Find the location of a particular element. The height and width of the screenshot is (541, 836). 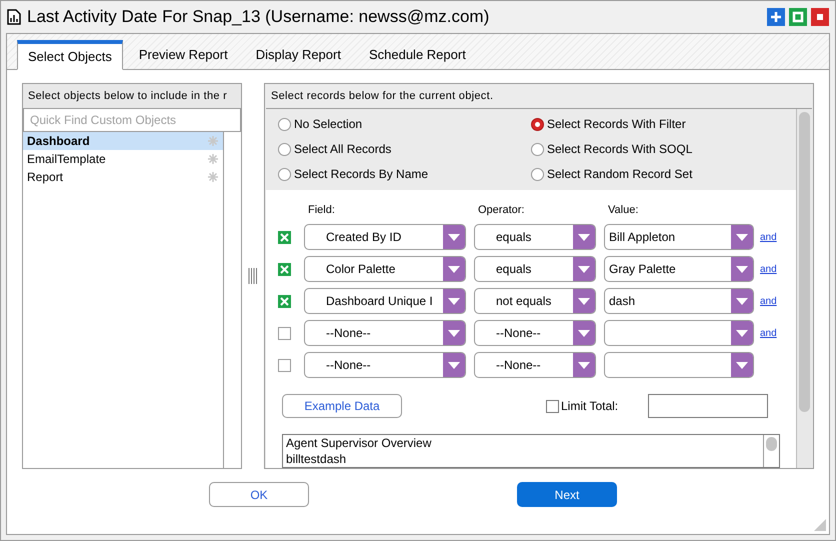

radio-option: Select Records With Filter is located at coordinates (657, 124).